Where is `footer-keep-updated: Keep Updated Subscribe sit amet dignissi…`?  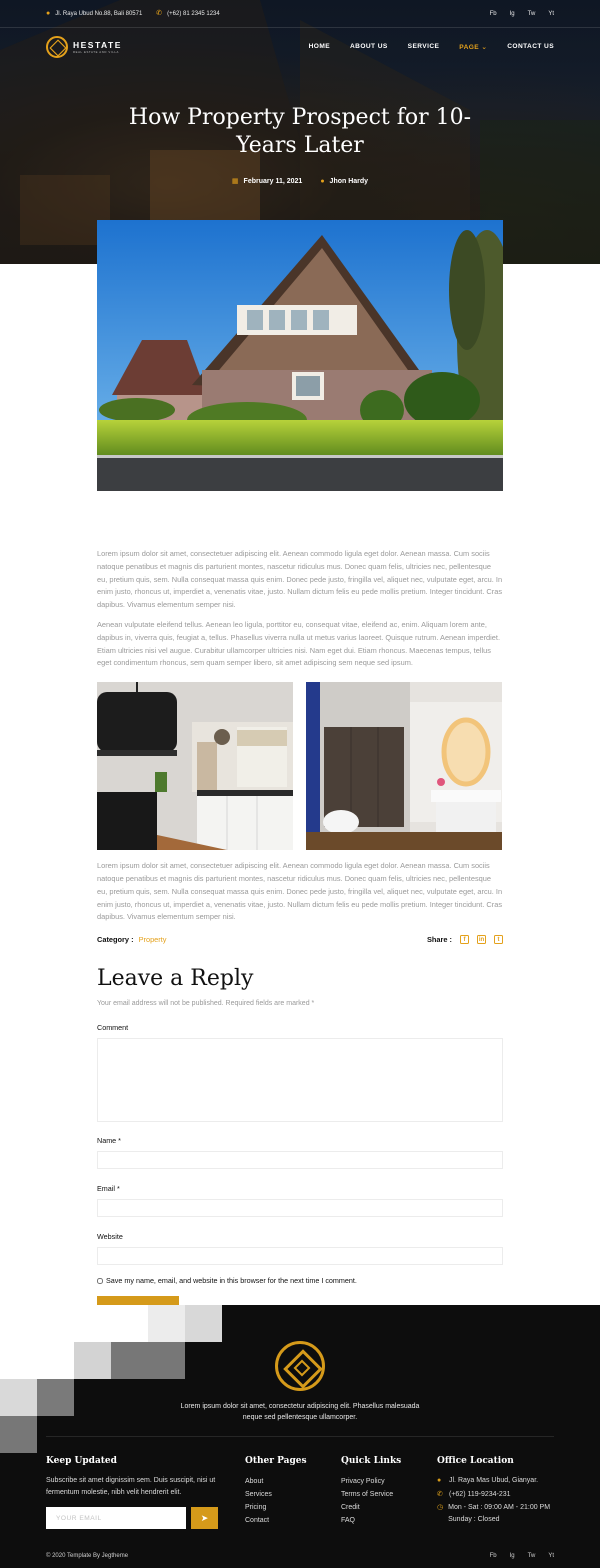
footer-keep-updated: Keep Updated Subscribe sit amet dignissi… is located at coordinates (136, 1492).